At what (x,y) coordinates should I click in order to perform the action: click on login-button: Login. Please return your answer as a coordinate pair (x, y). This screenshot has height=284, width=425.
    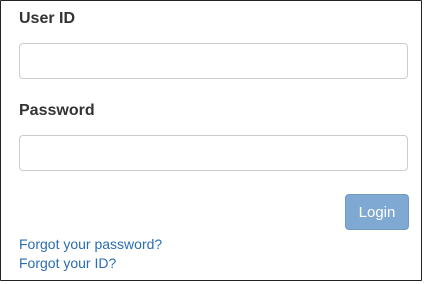
    Looking at the image, I should click on (377, 212).